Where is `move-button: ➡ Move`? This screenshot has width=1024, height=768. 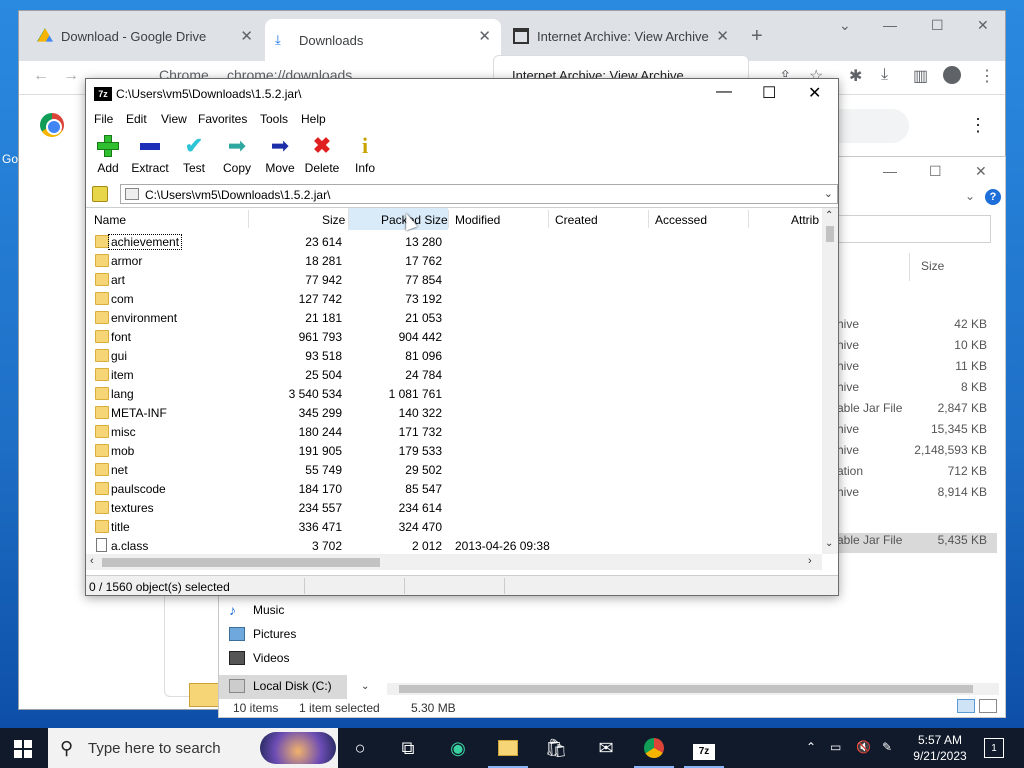 move-button: ➡ Move is located at coordinates (280, 156).